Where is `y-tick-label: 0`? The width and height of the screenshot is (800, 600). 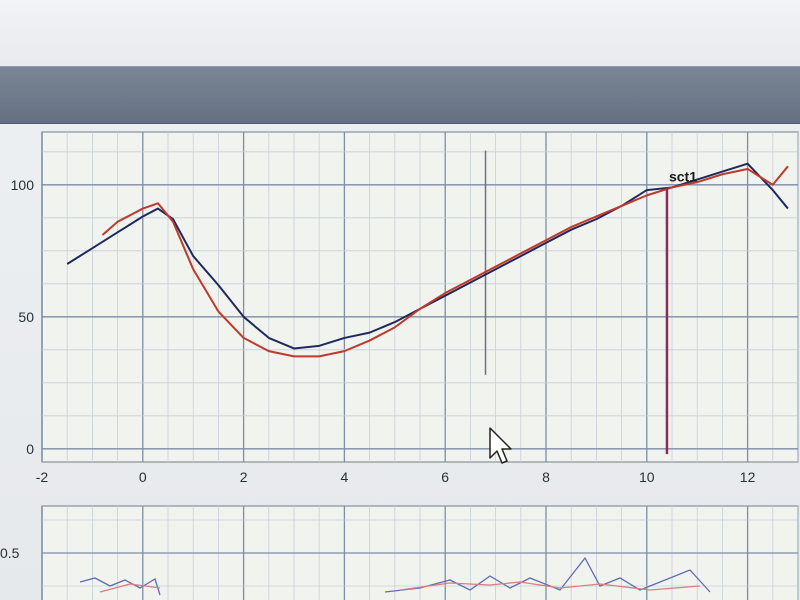 y-tick-label: 0 is located at coordinates (30, 449).